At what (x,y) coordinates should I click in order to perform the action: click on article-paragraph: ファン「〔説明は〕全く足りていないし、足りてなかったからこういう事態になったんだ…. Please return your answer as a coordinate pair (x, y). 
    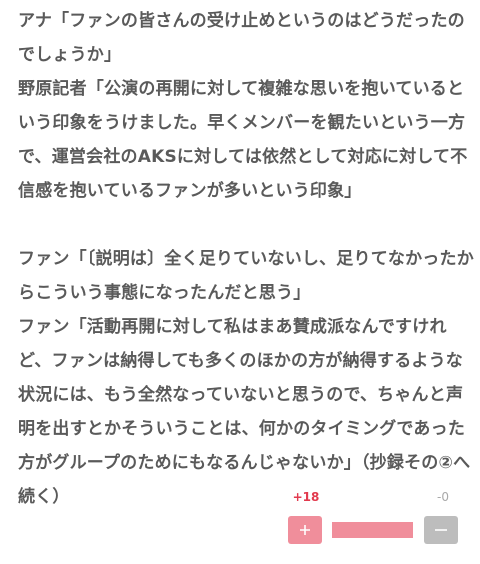
    Looking at the image, I should click on (246, 276).